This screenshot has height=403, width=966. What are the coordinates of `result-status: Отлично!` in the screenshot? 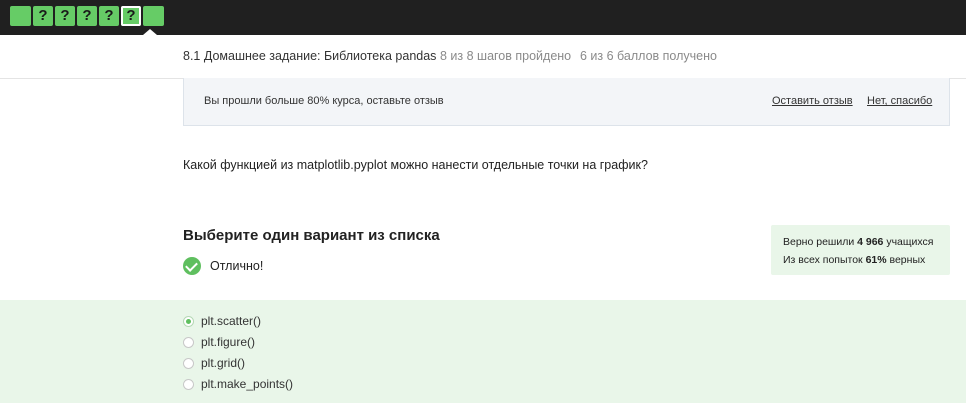 It's located at (223, 266).